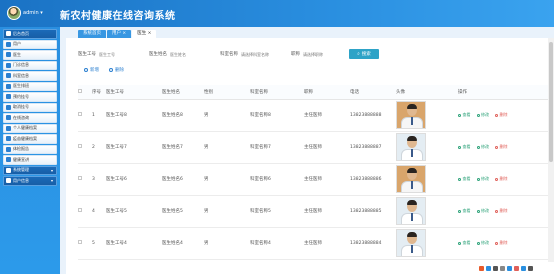  Describe the element at coordinates (488, 268) in the screenshot. I see `input-method-icon` at that location.